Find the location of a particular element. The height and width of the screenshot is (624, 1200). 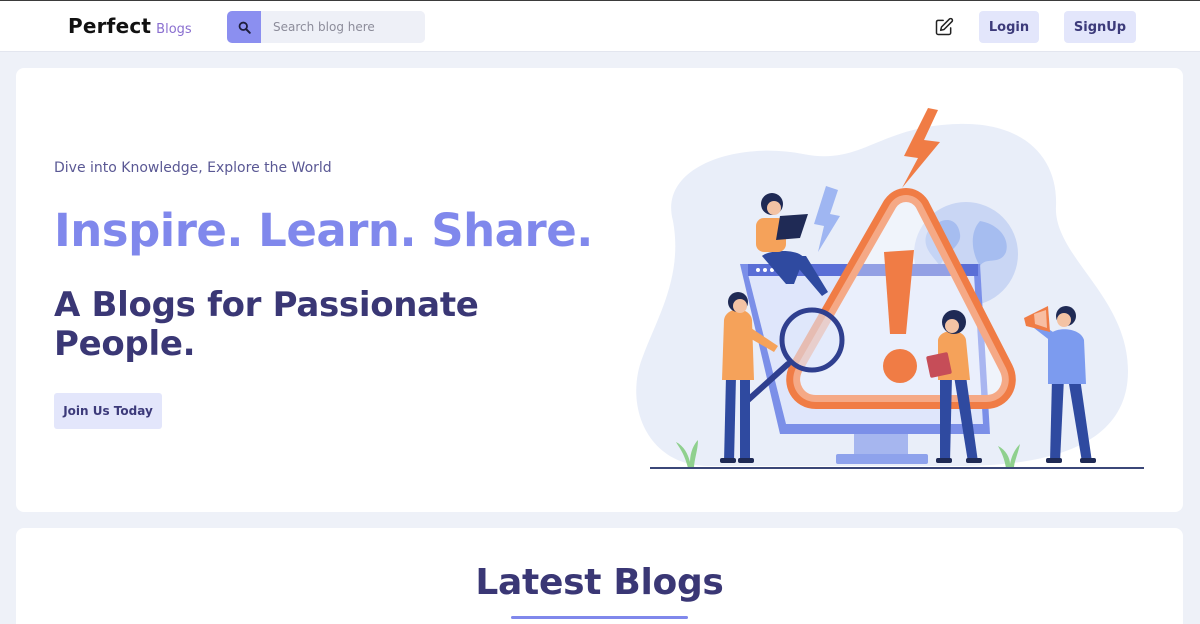

login-button: Login is located at coordinates (1009, 27).